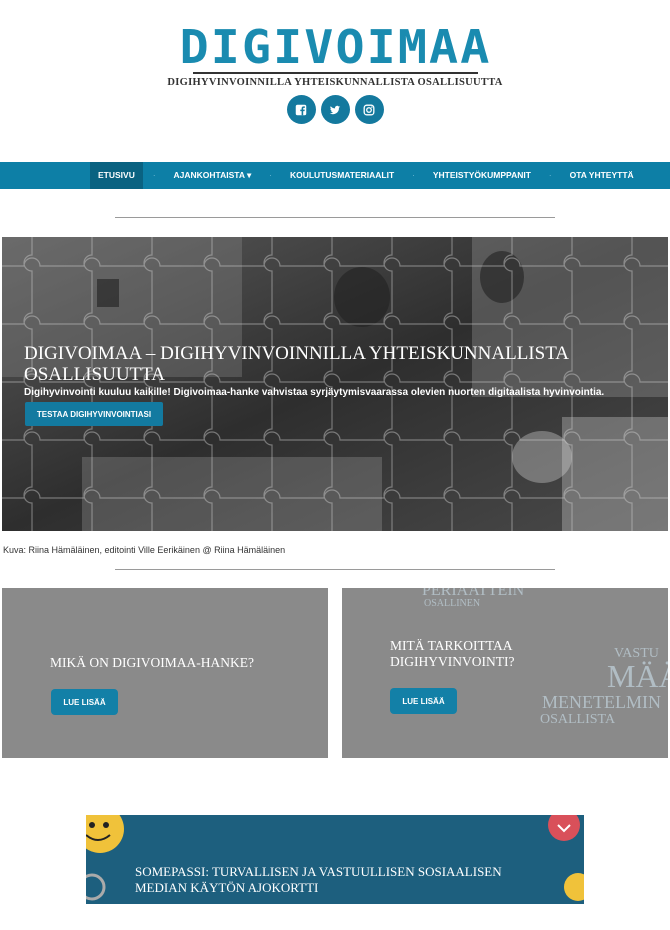 This screenshot has width=670, height=930. Describe the element at coordinates (335, 47) in the screenshot. I see `logo-title: DIGIVOIMAA` at that location.